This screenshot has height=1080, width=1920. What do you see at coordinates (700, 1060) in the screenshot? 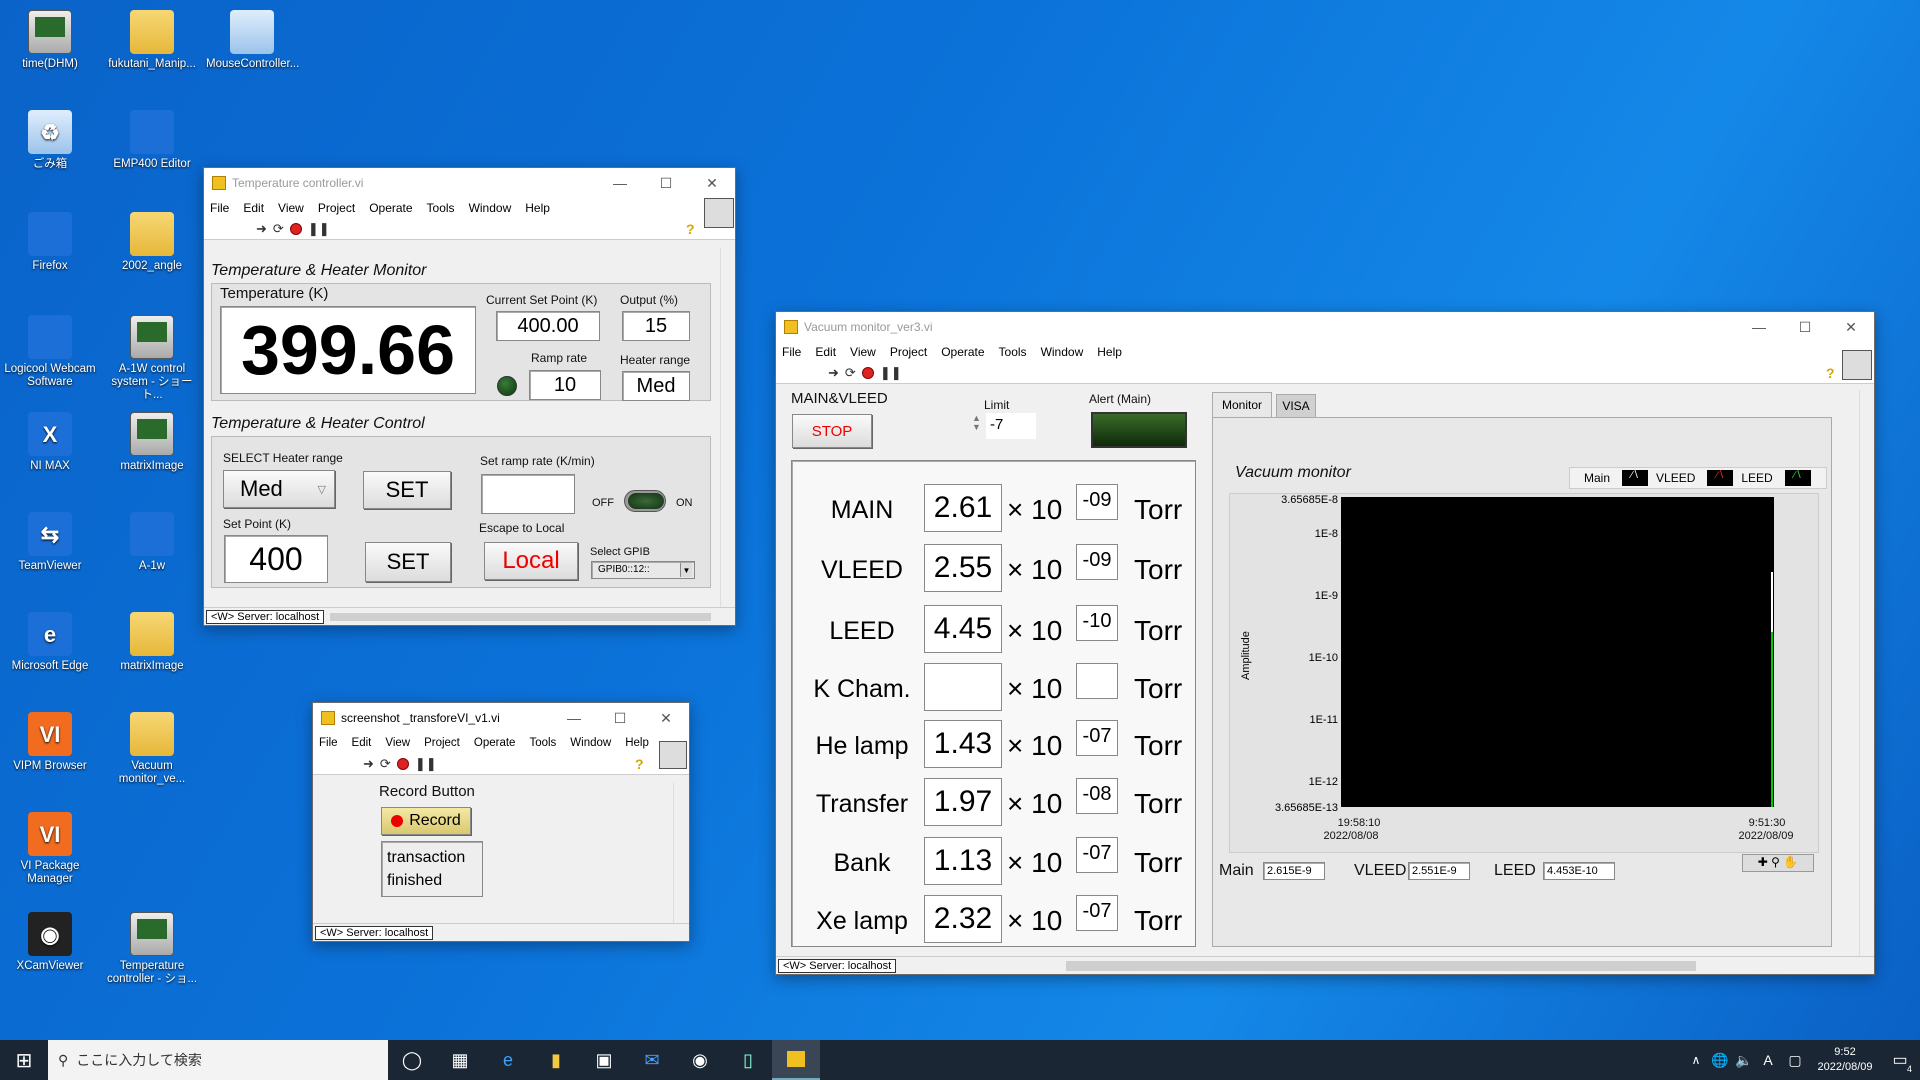
I see `camera-app-icon: ◉` at bounding box center [700, 1060].